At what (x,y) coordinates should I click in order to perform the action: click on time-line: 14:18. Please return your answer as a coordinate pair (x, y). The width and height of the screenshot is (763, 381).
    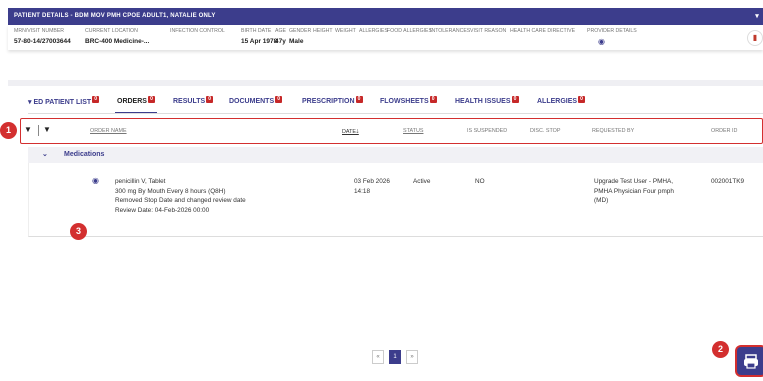
    Looking at the image, I should click on (362, 191).